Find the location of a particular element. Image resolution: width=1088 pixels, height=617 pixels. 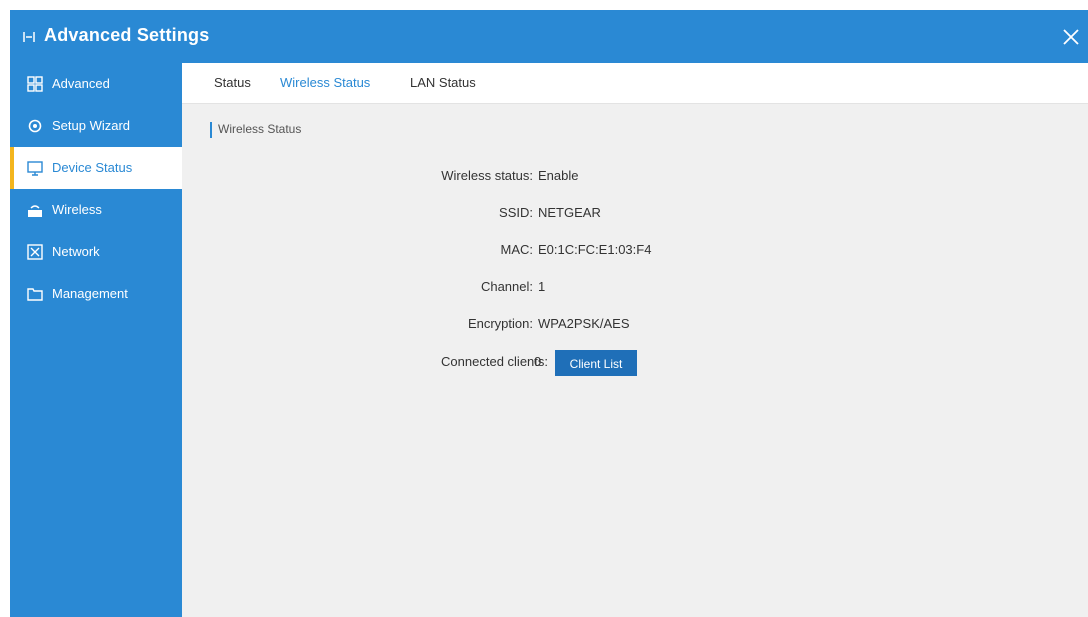

title-bar: Advanced Settings is located at coordinates (549, 36).